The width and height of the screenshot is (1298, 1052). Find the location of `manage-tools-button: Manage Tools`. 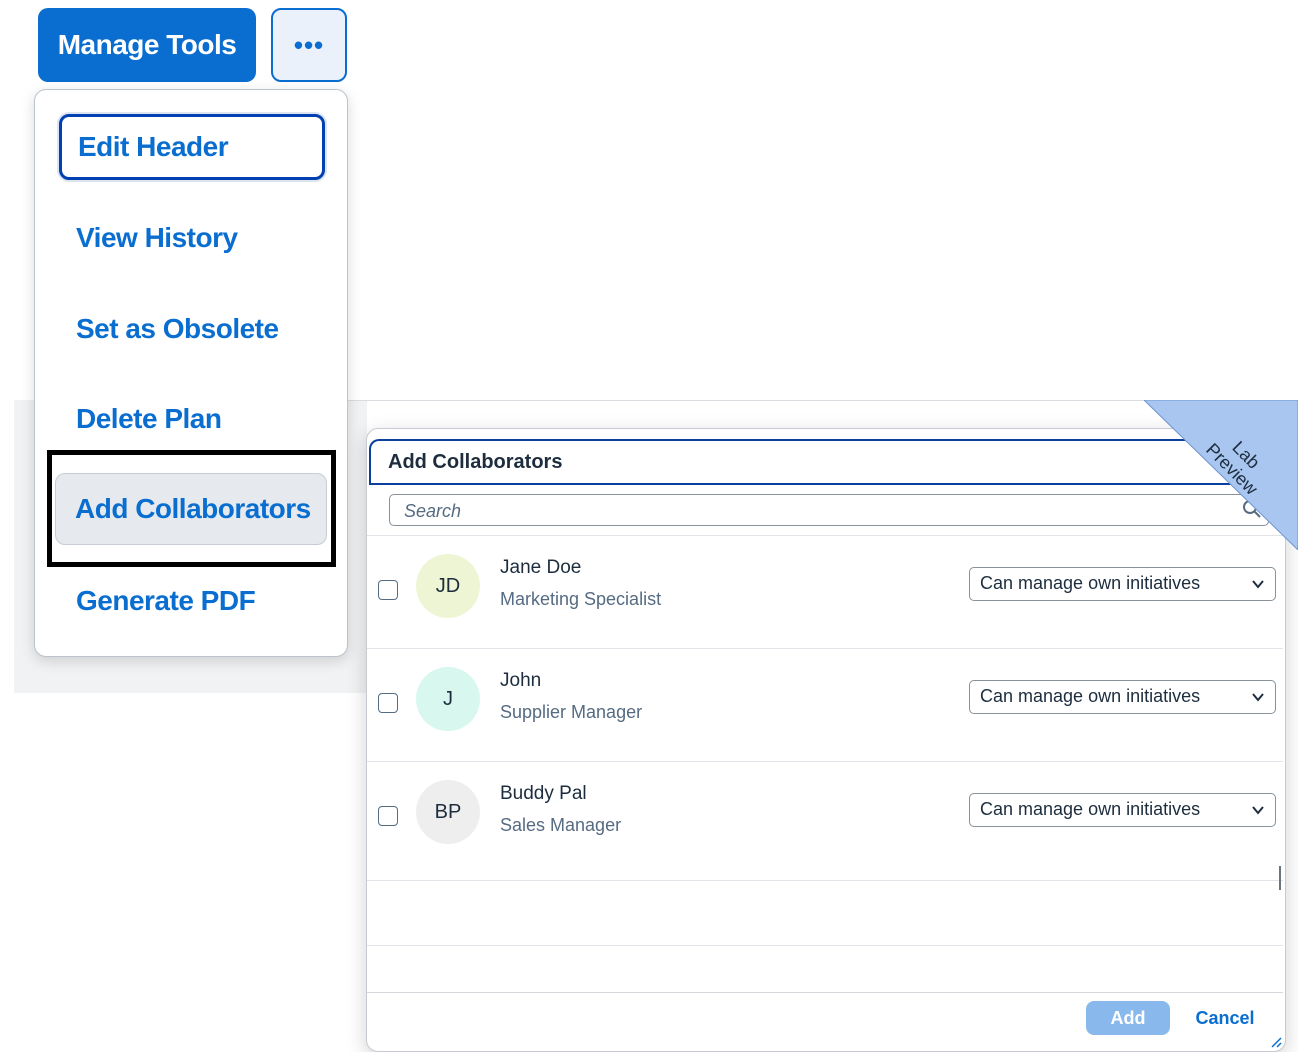

manage-tools-button: Manage Tools is located at coordinates (147, 45).